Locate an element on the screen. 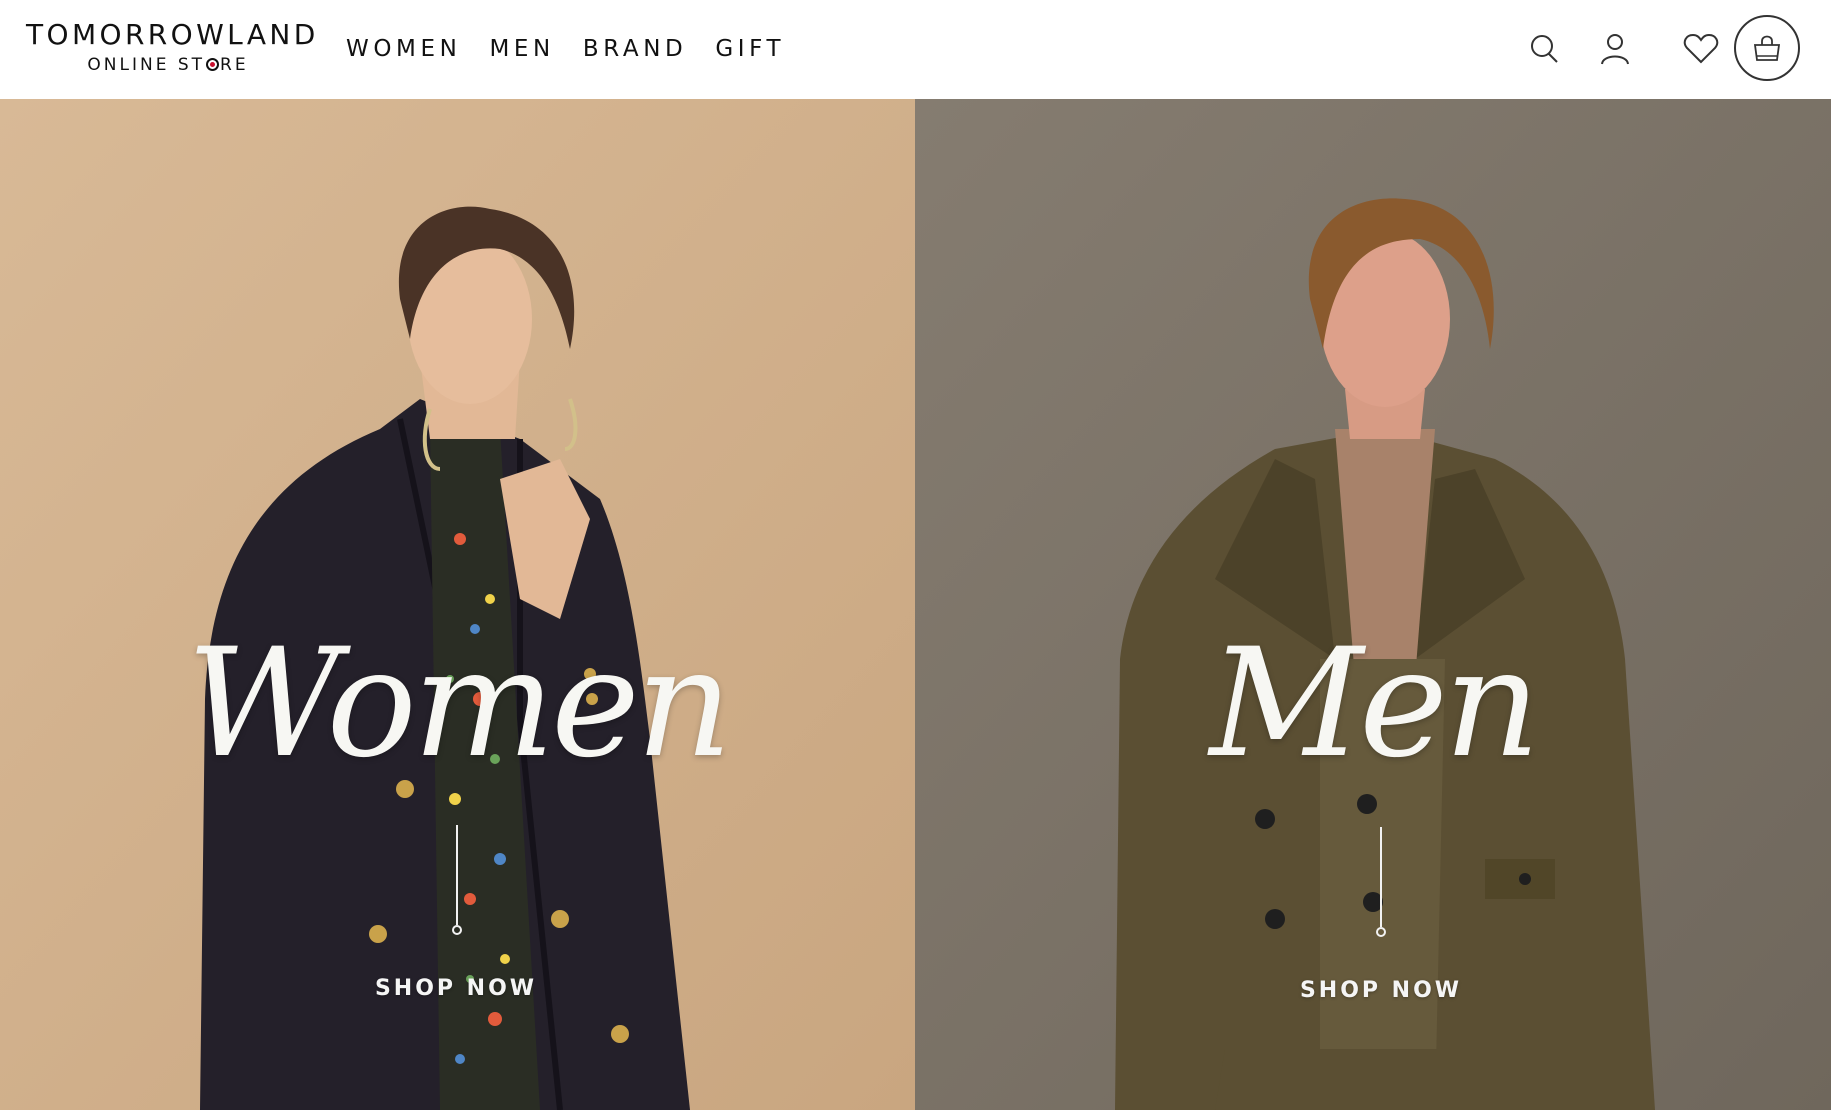  shopping-bag-icon is located at coordinates (1767, 48).